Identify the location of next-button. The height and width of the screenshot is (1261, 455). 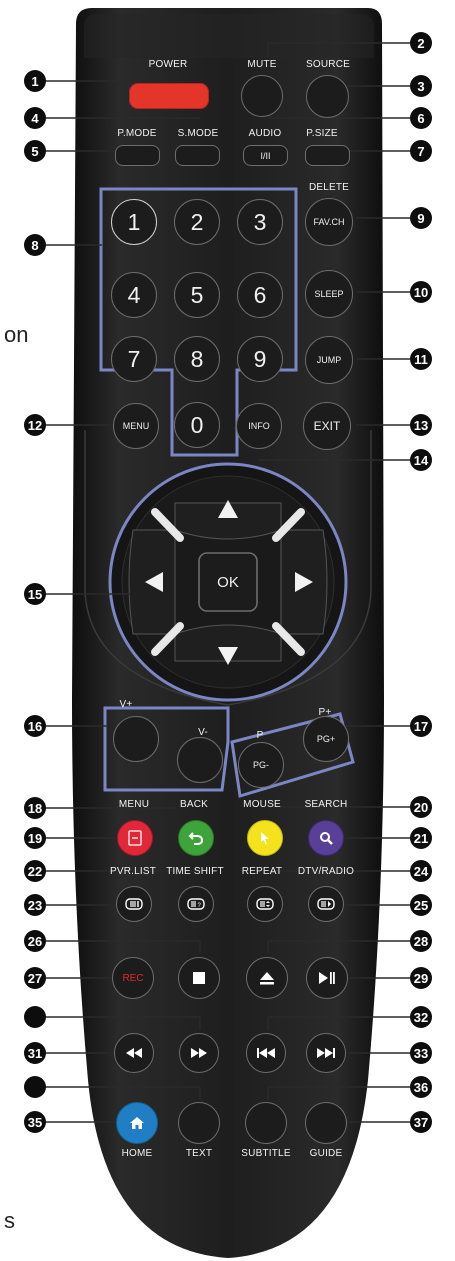
(326, 1053).